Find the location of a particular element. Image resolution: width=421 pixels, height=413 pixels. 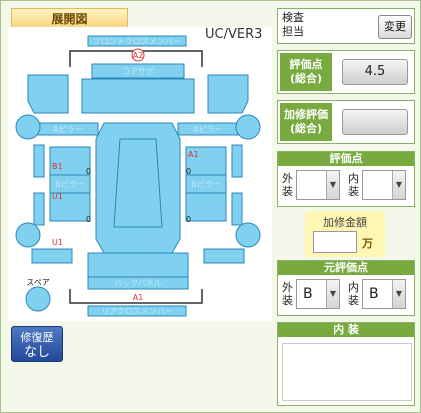

score-label: 評価点 (総合) is located at coordinates (306, 72).